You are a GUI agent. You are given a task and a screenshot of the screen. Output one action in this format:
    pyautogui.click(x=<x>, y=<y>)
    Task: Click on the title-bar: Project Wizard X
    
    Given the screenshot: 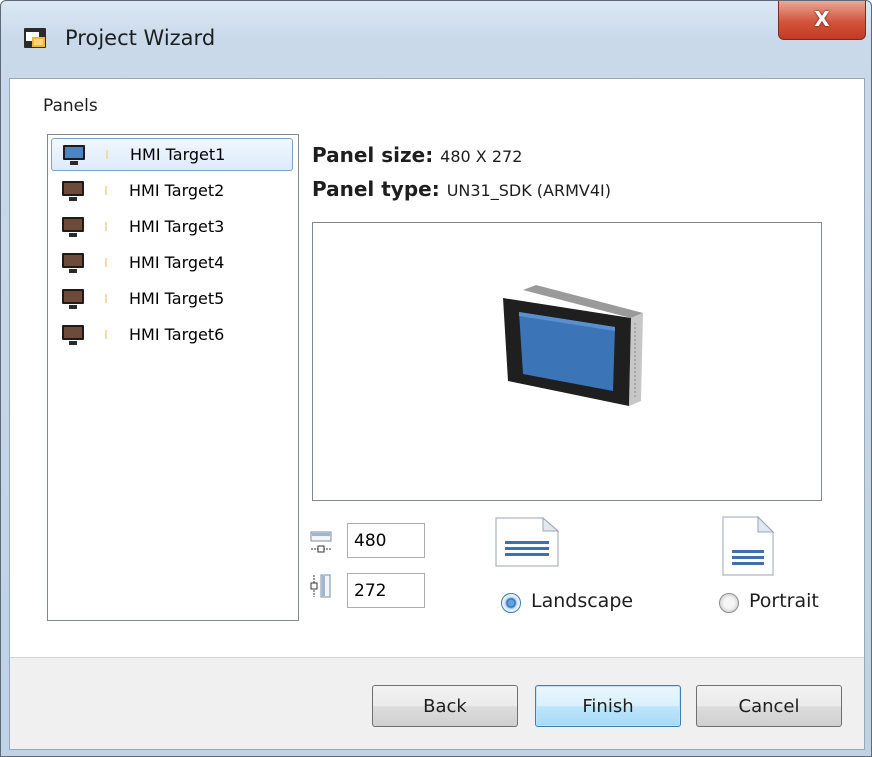 What is the action you would take?
    pyautogui.click(x=436, y=39)
    